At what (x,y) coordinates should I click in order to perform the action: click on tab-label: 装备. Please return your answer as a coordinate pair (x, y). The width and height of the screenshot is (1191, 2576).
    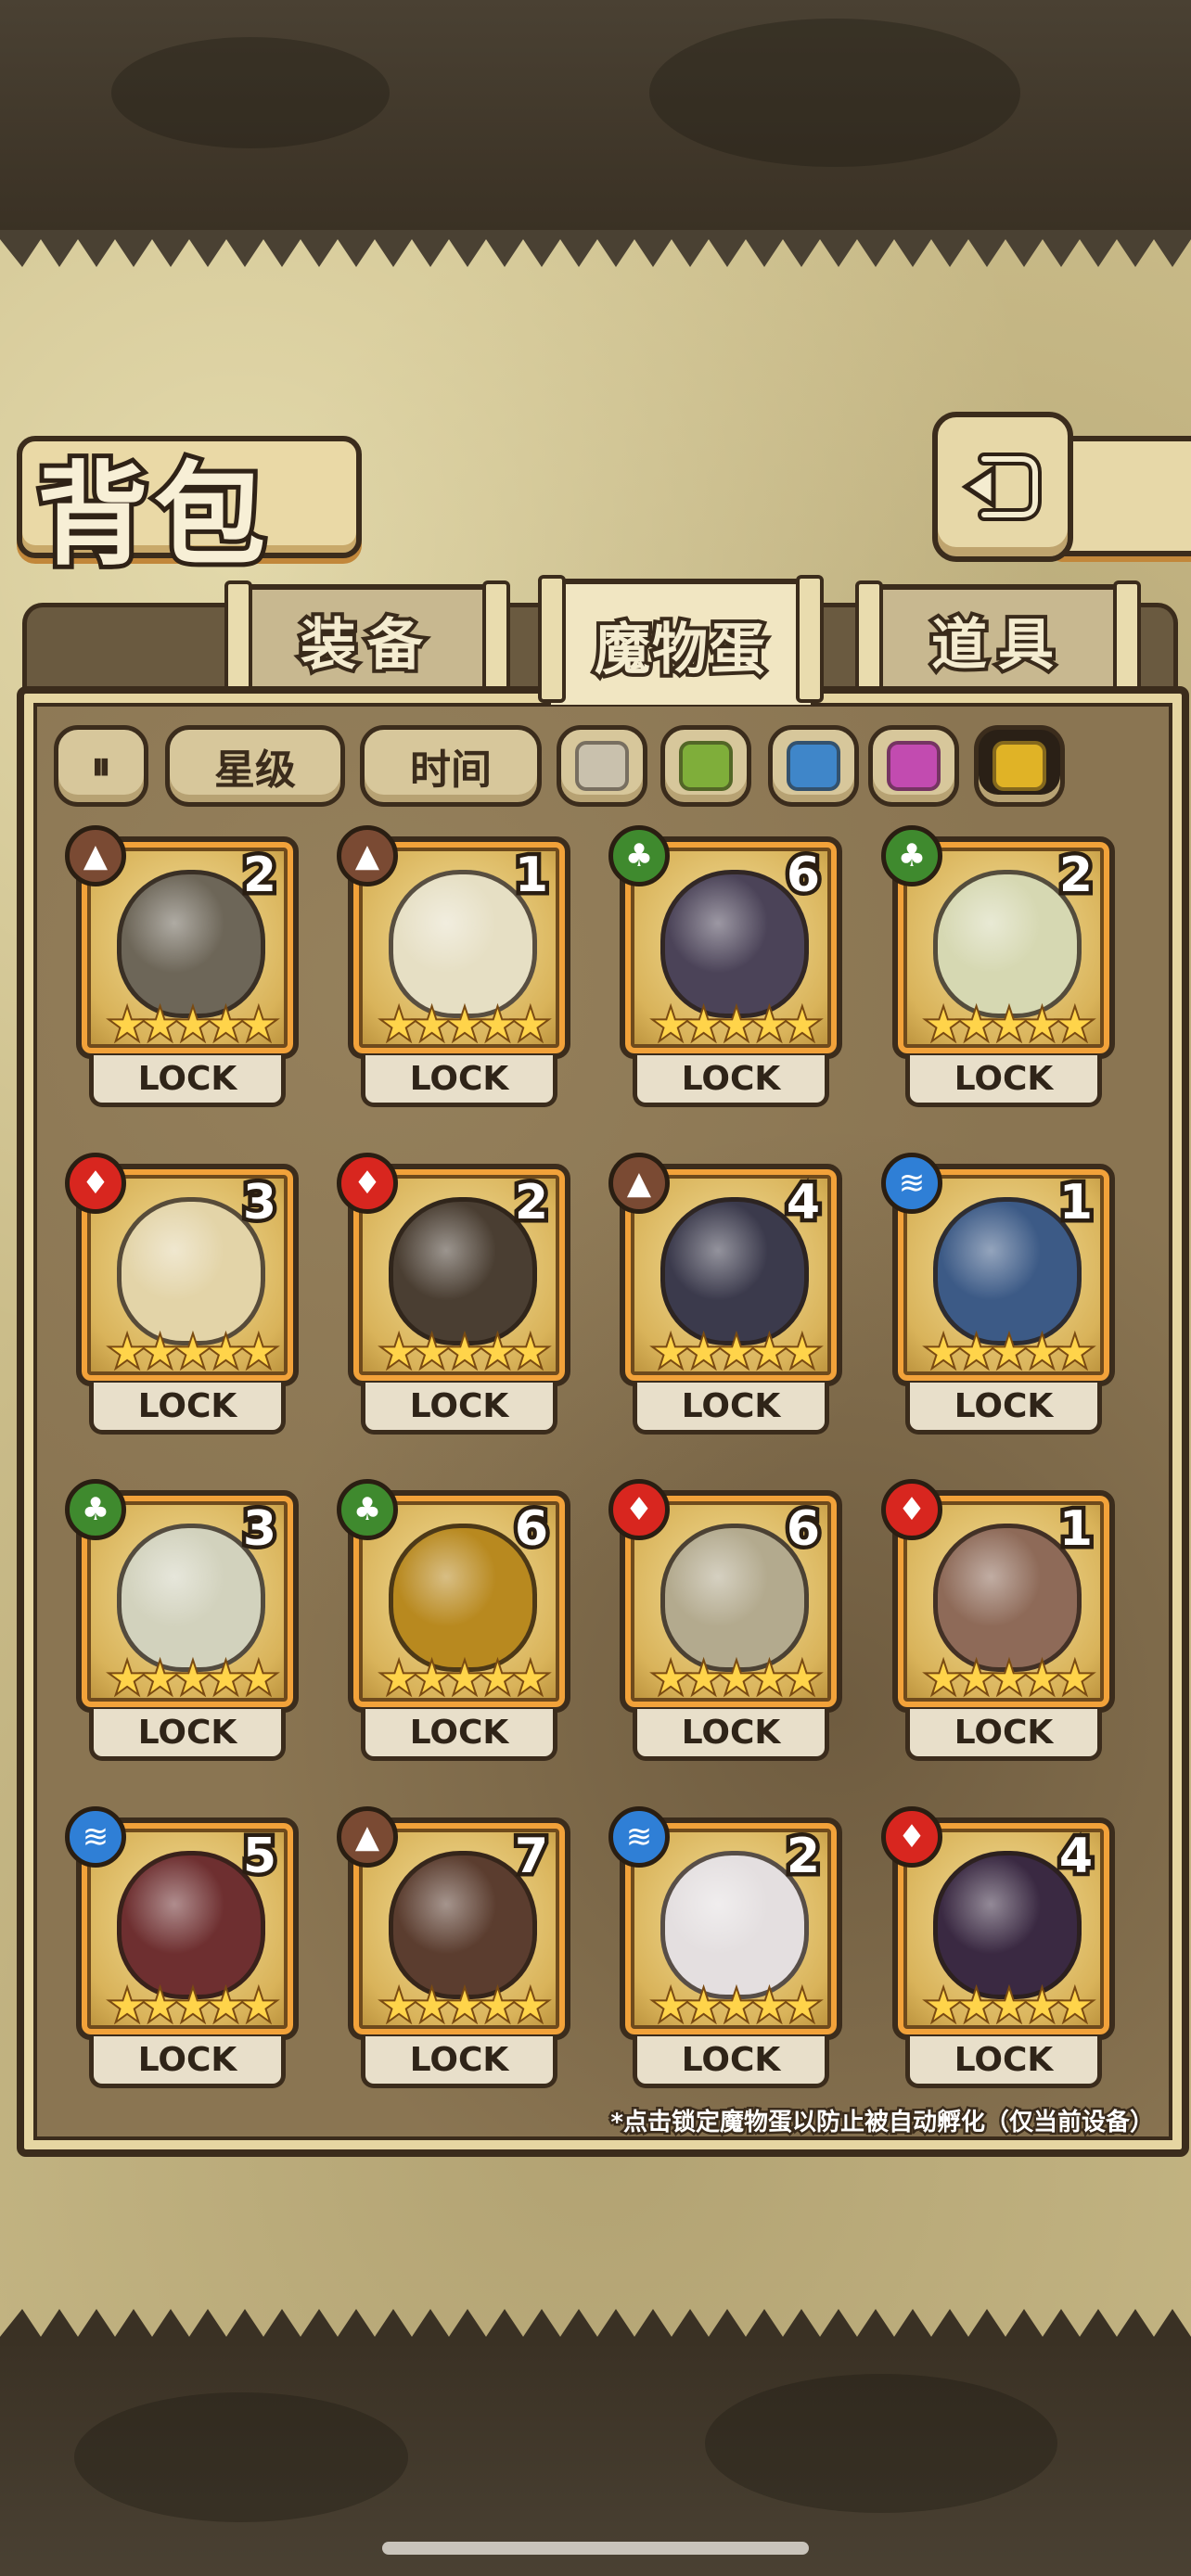
    Looking at the image, I should click on (365, 645).